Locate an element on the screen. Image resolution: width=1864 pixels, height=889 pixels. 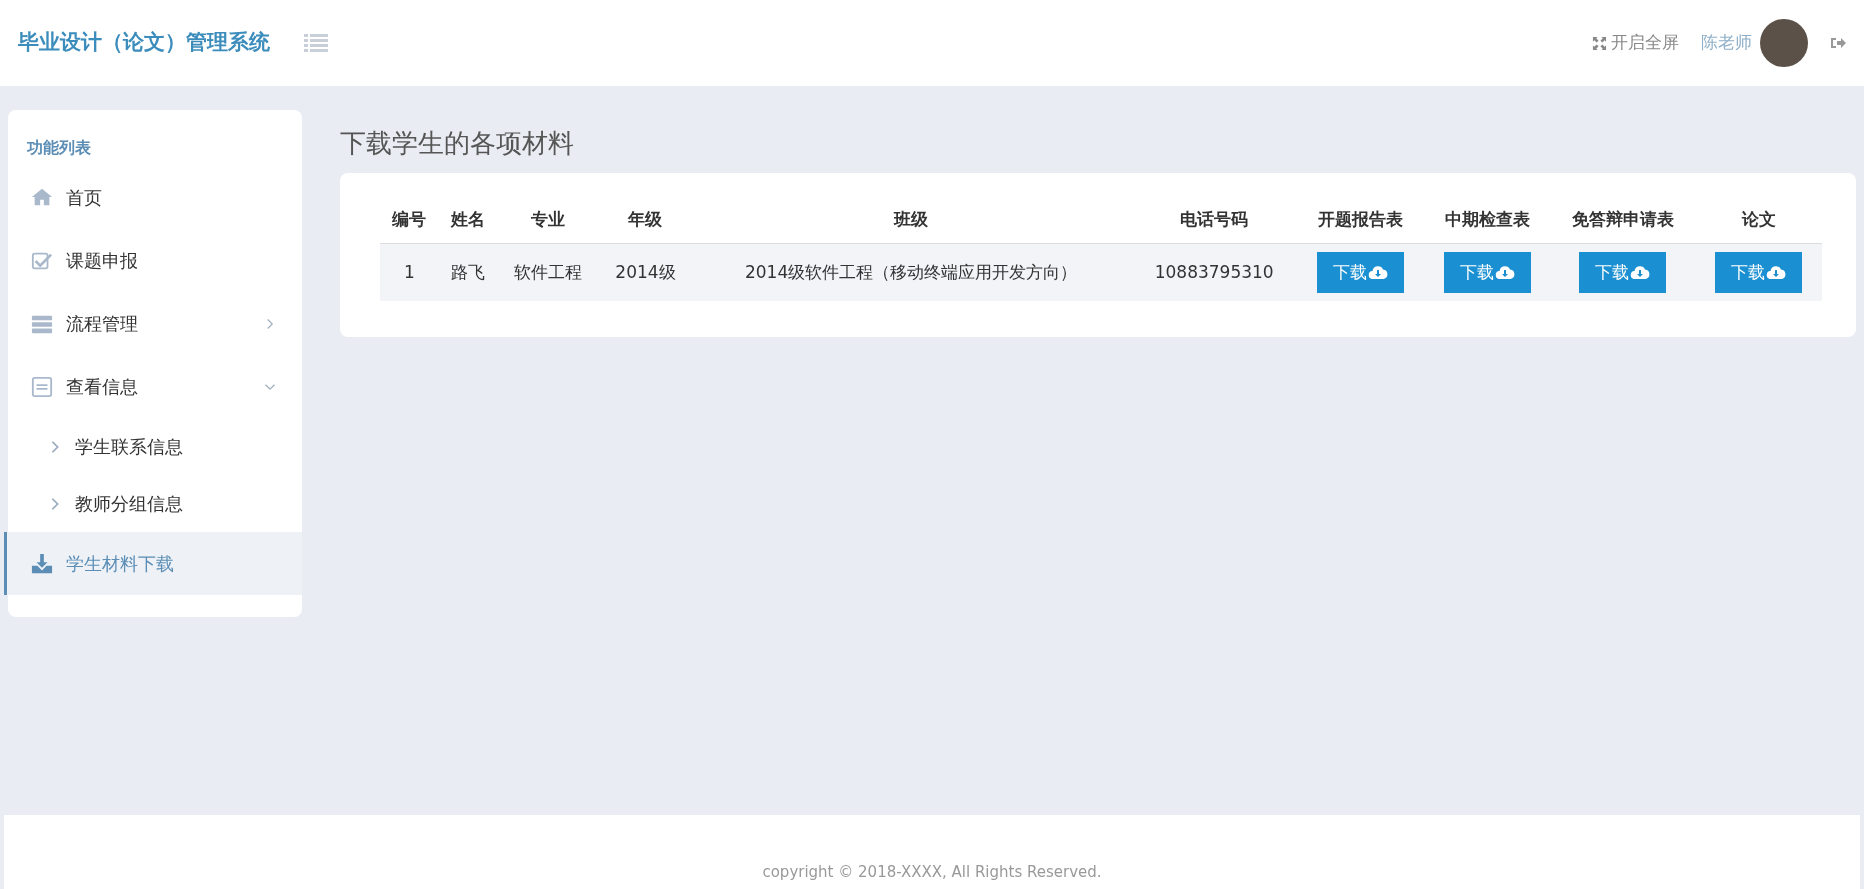
logout-icon is located at coordinates (1838, 43).